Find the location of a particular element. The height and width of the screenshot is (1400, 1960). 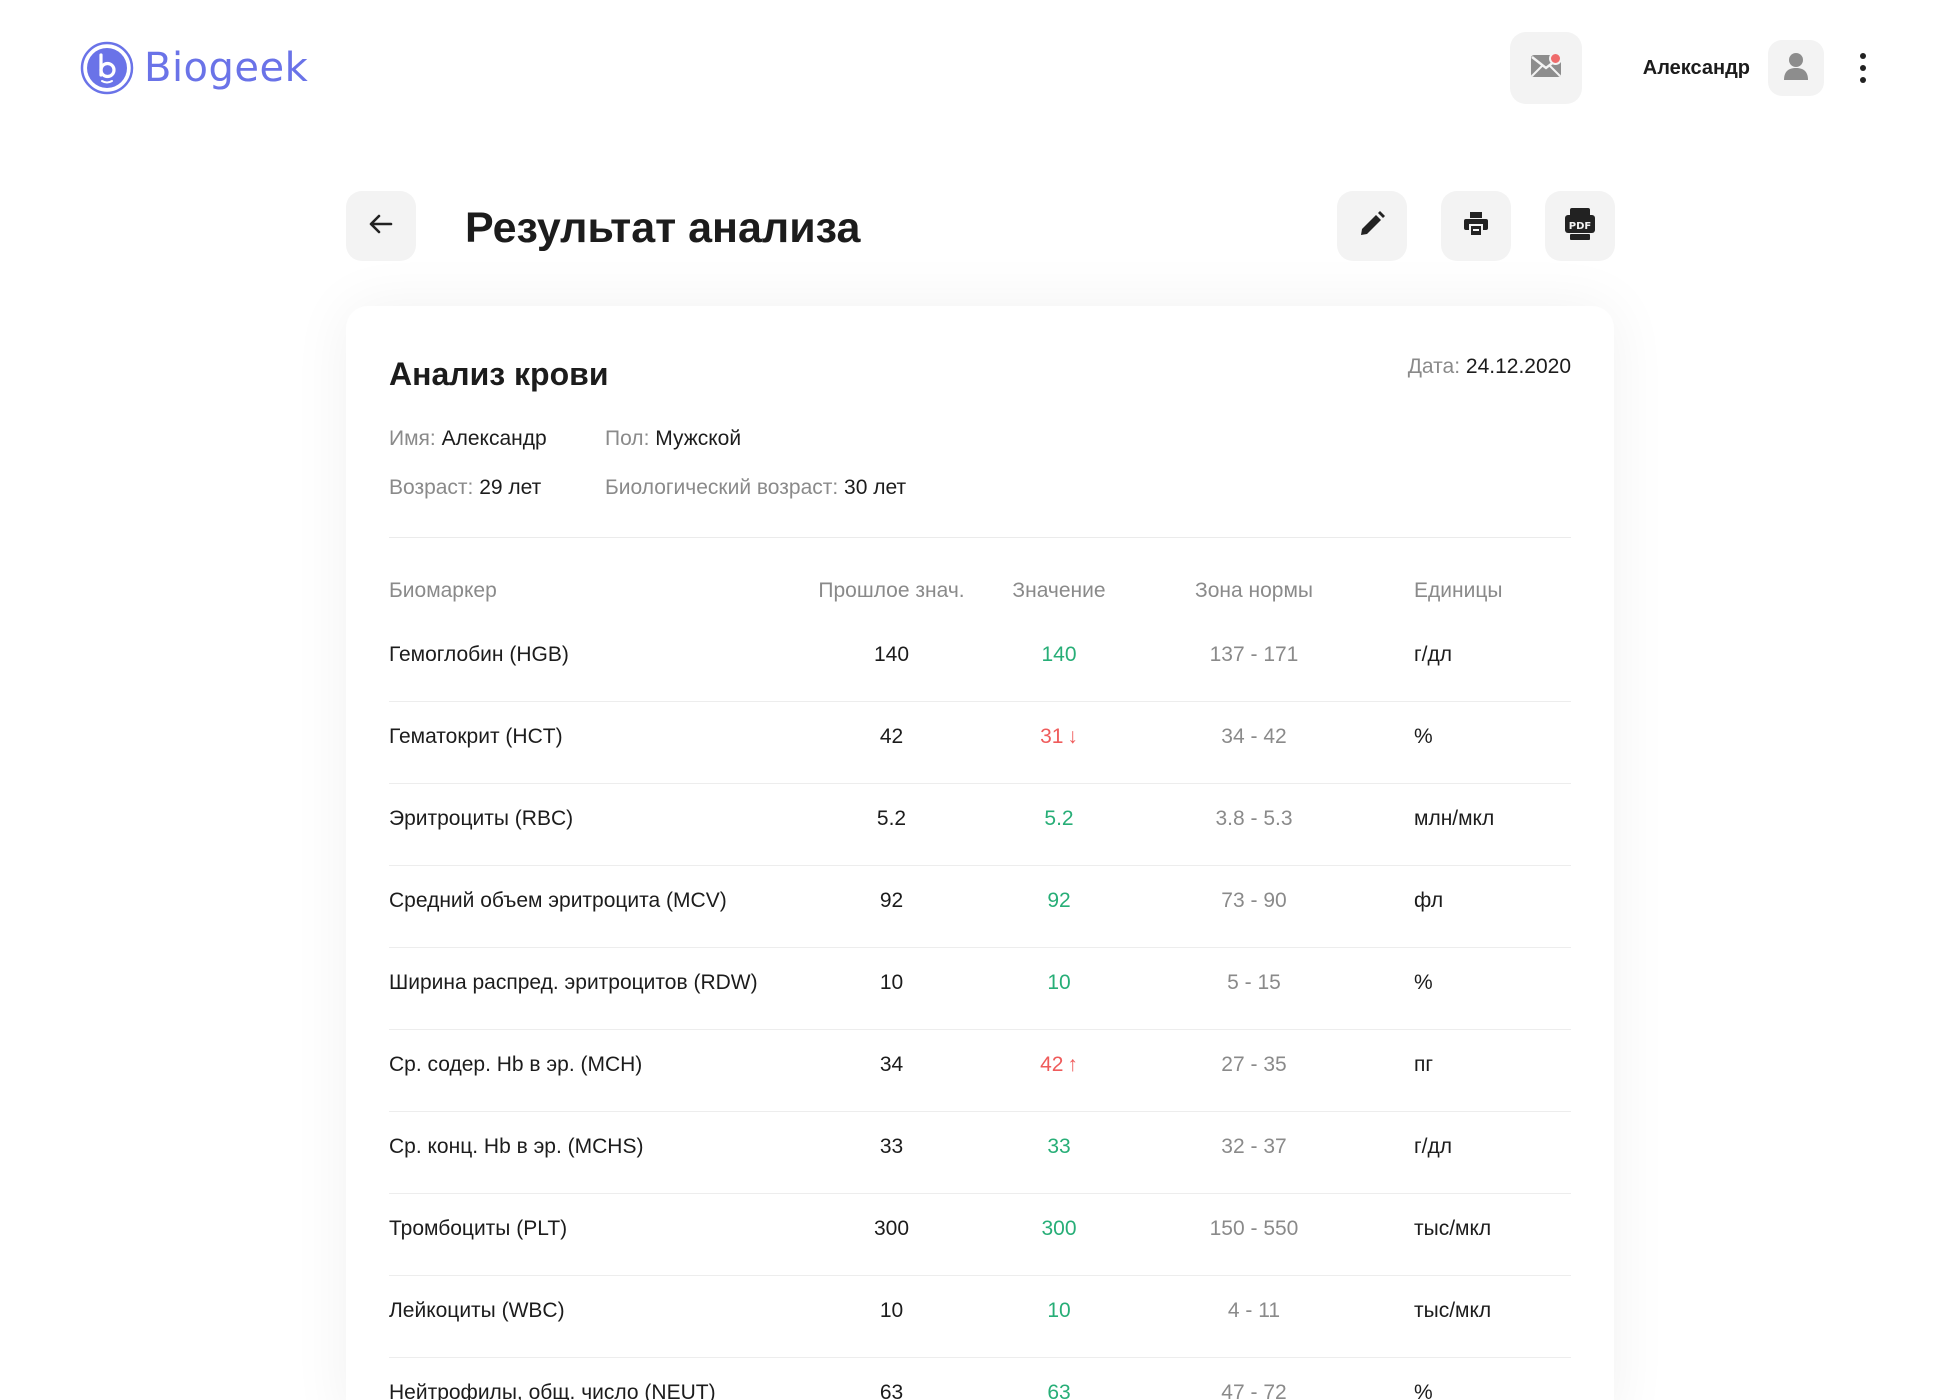

age-value: 29 лет is located at coordinates (510, 487).